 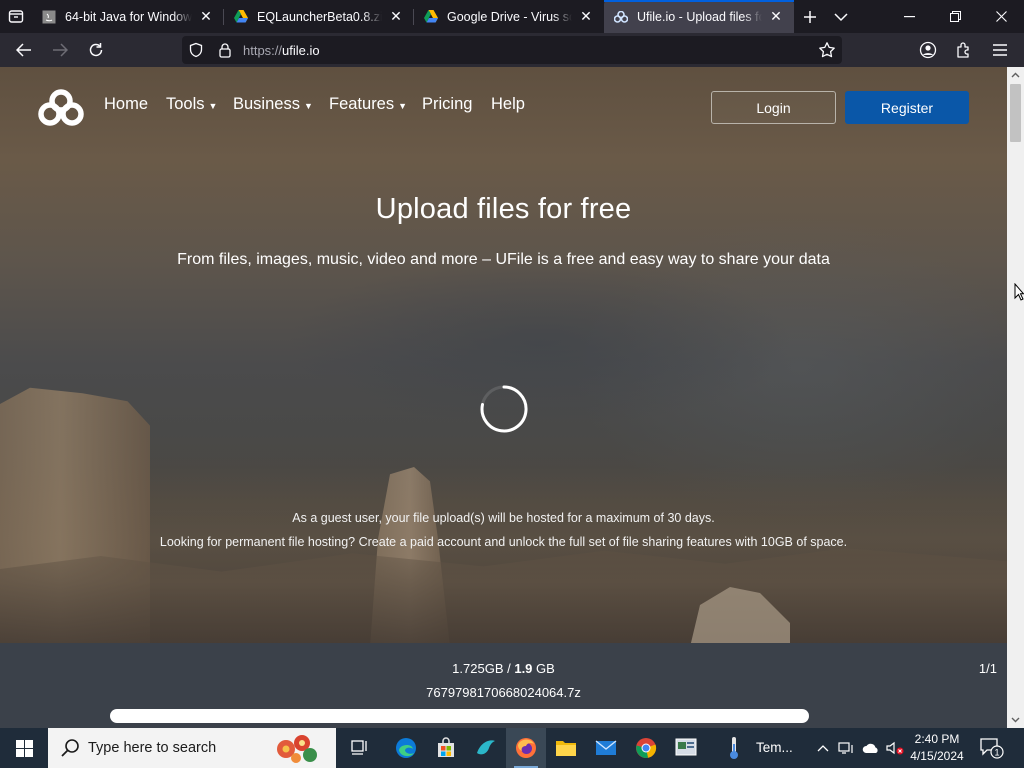 I want to click on nav-pricing: Pricing, so click(x=447, y=104).